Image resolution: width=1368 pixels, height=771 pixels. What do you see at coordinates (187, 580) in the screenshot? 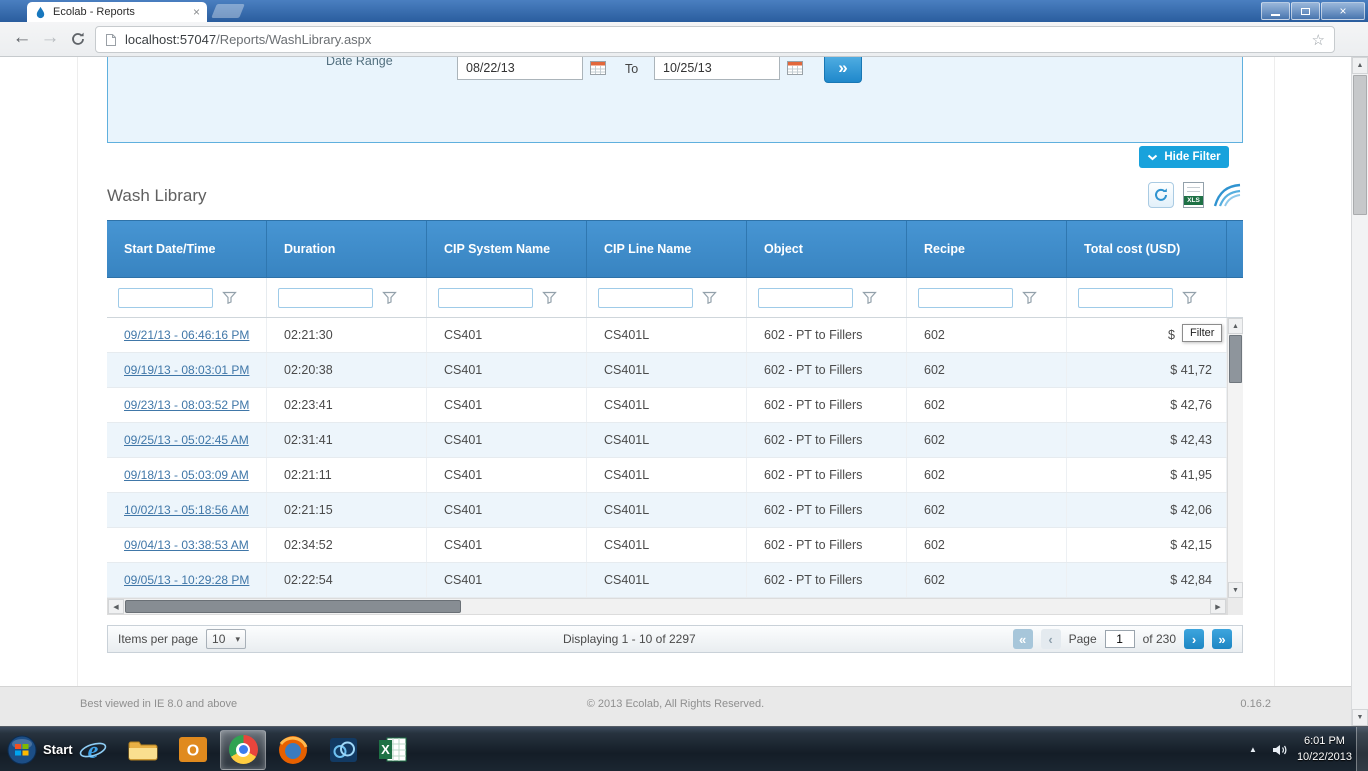
I see `start-datetime-link: 09/05/13 - 10:29:28 PM` at bounding box center [187, 580].